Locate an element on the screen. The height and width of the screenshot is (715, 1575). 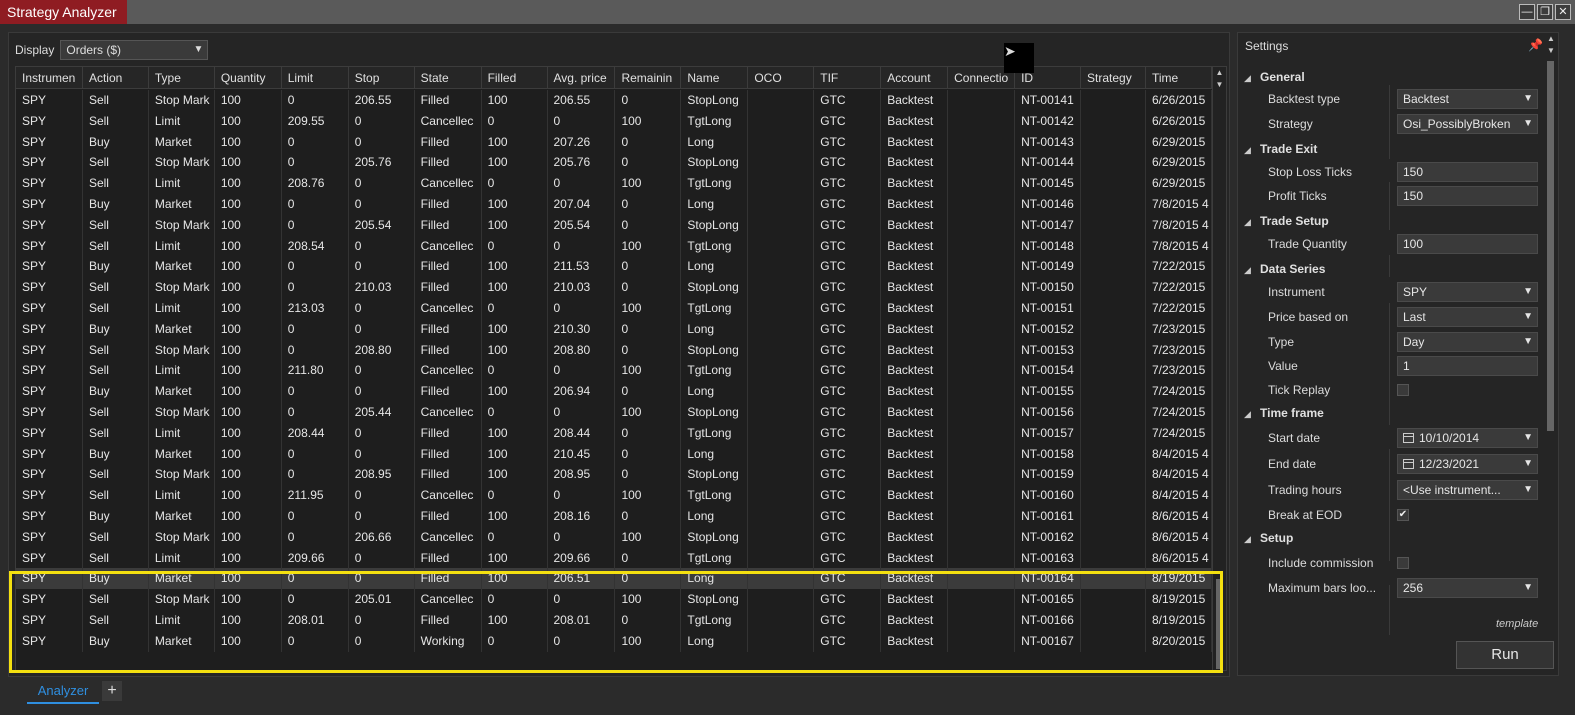
column-header-name: Name is located at coordinates (715, 78).